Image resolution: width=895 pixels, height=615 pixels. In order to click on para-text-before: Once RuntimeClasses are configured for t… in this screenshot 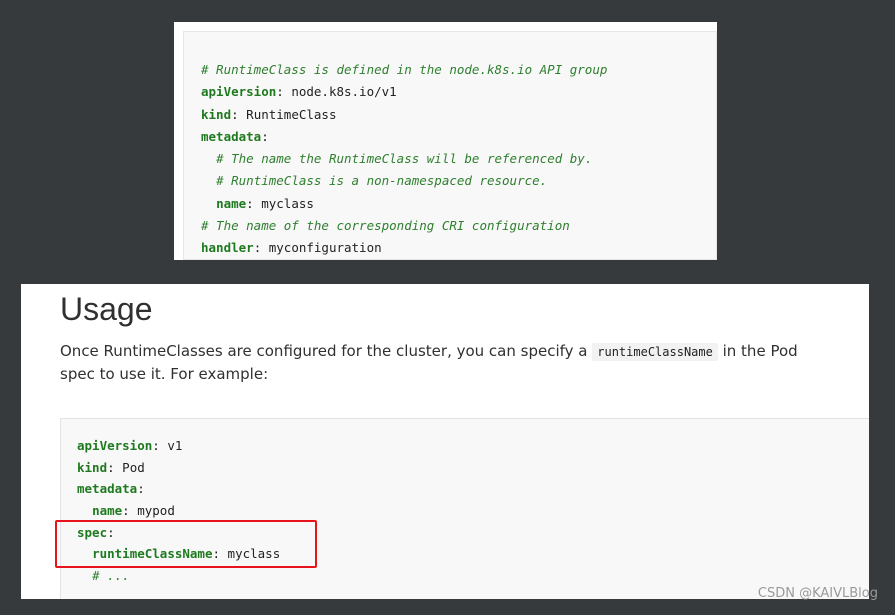, I will do `click(326, 351)`.